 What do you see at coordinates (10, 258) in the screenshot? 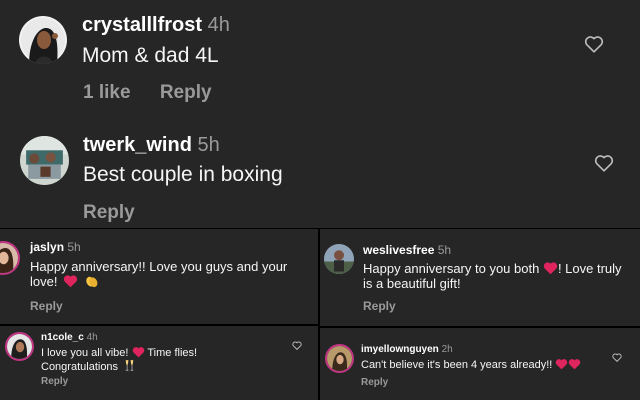
I see `avatar-jaslyn` at bounding box center [10, 258].